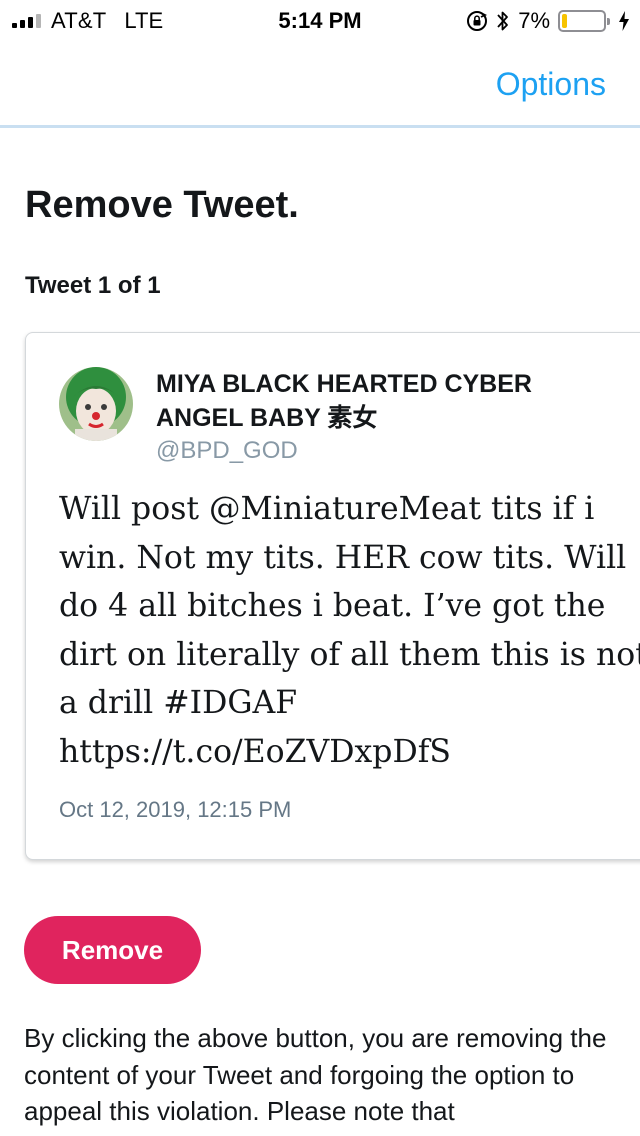 This screenshot has width=640, height=1136. What do you see at coordinates (564, 21) in the screenshot?
I see `battery-fill` at bounding box center [564, 21].